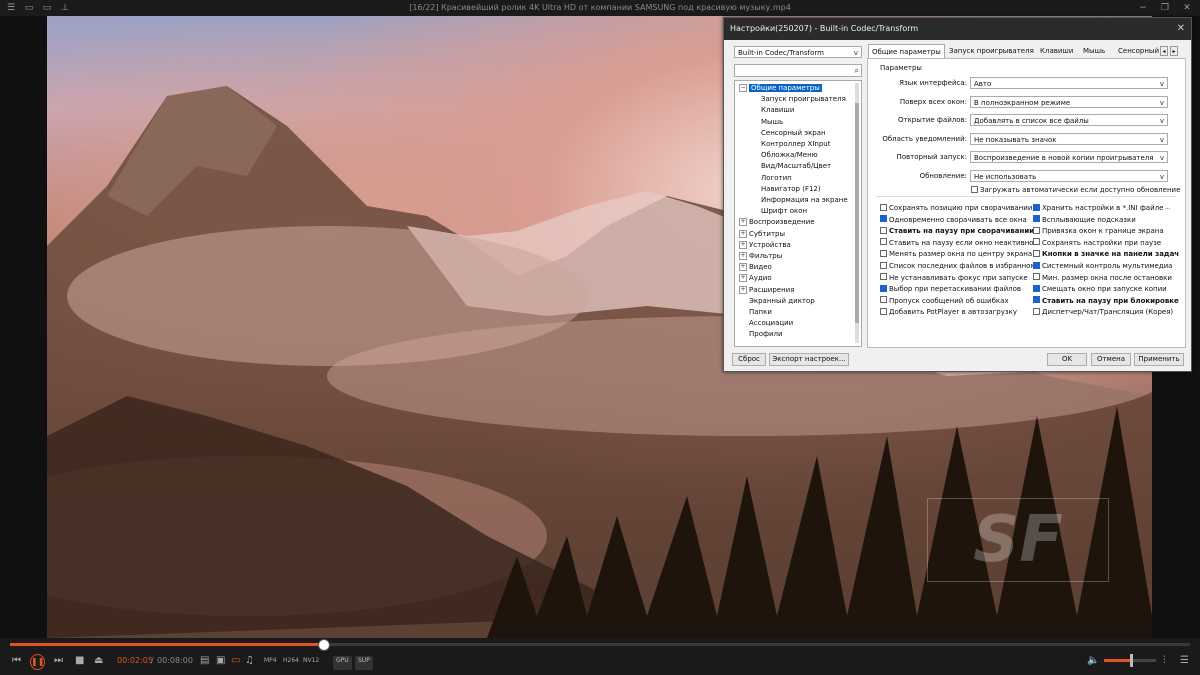 Image resolution: width=1200 pixels, height=675 pixels. What do you see at coordinates (762, 234) in the screenshot?
I see `tree-item: + Субтитры` at bounding box center [762, 234].